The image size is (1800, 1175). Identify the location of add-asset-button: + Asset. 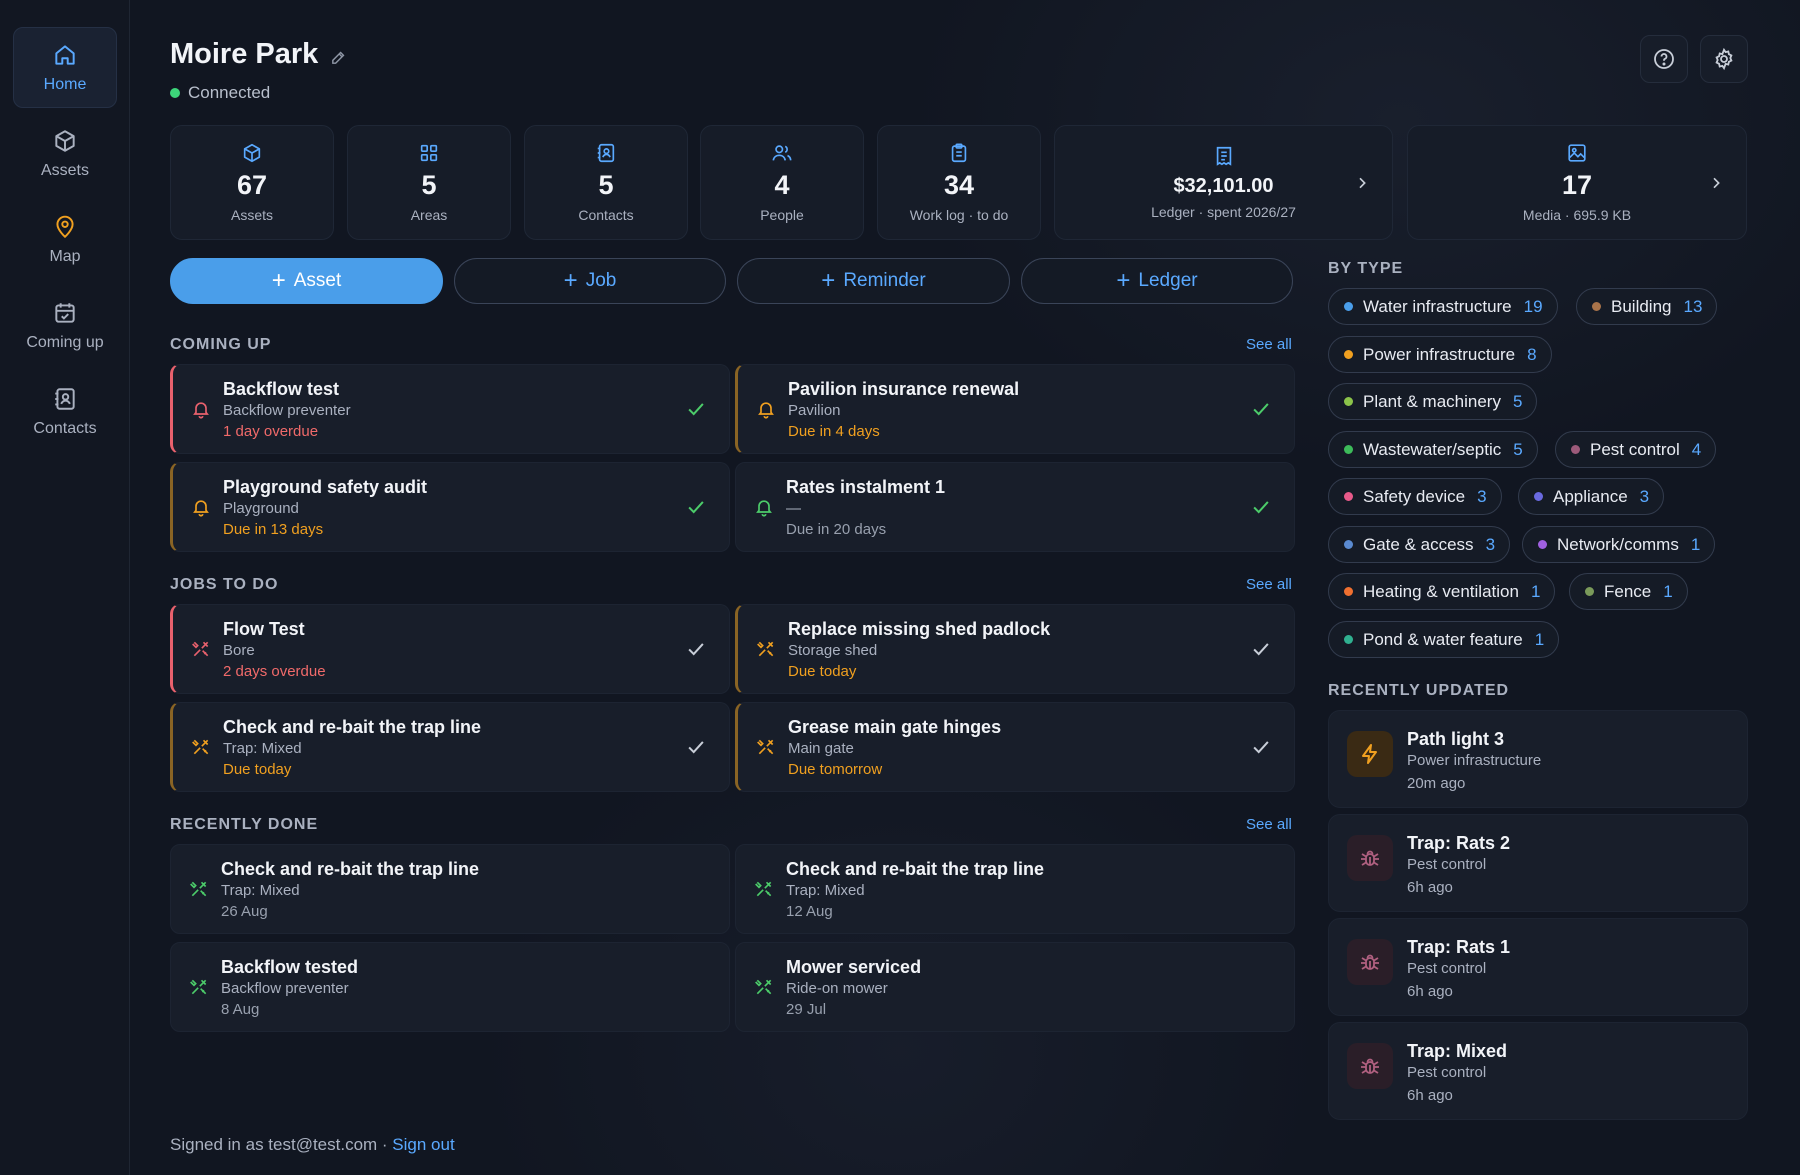
(306, 281).